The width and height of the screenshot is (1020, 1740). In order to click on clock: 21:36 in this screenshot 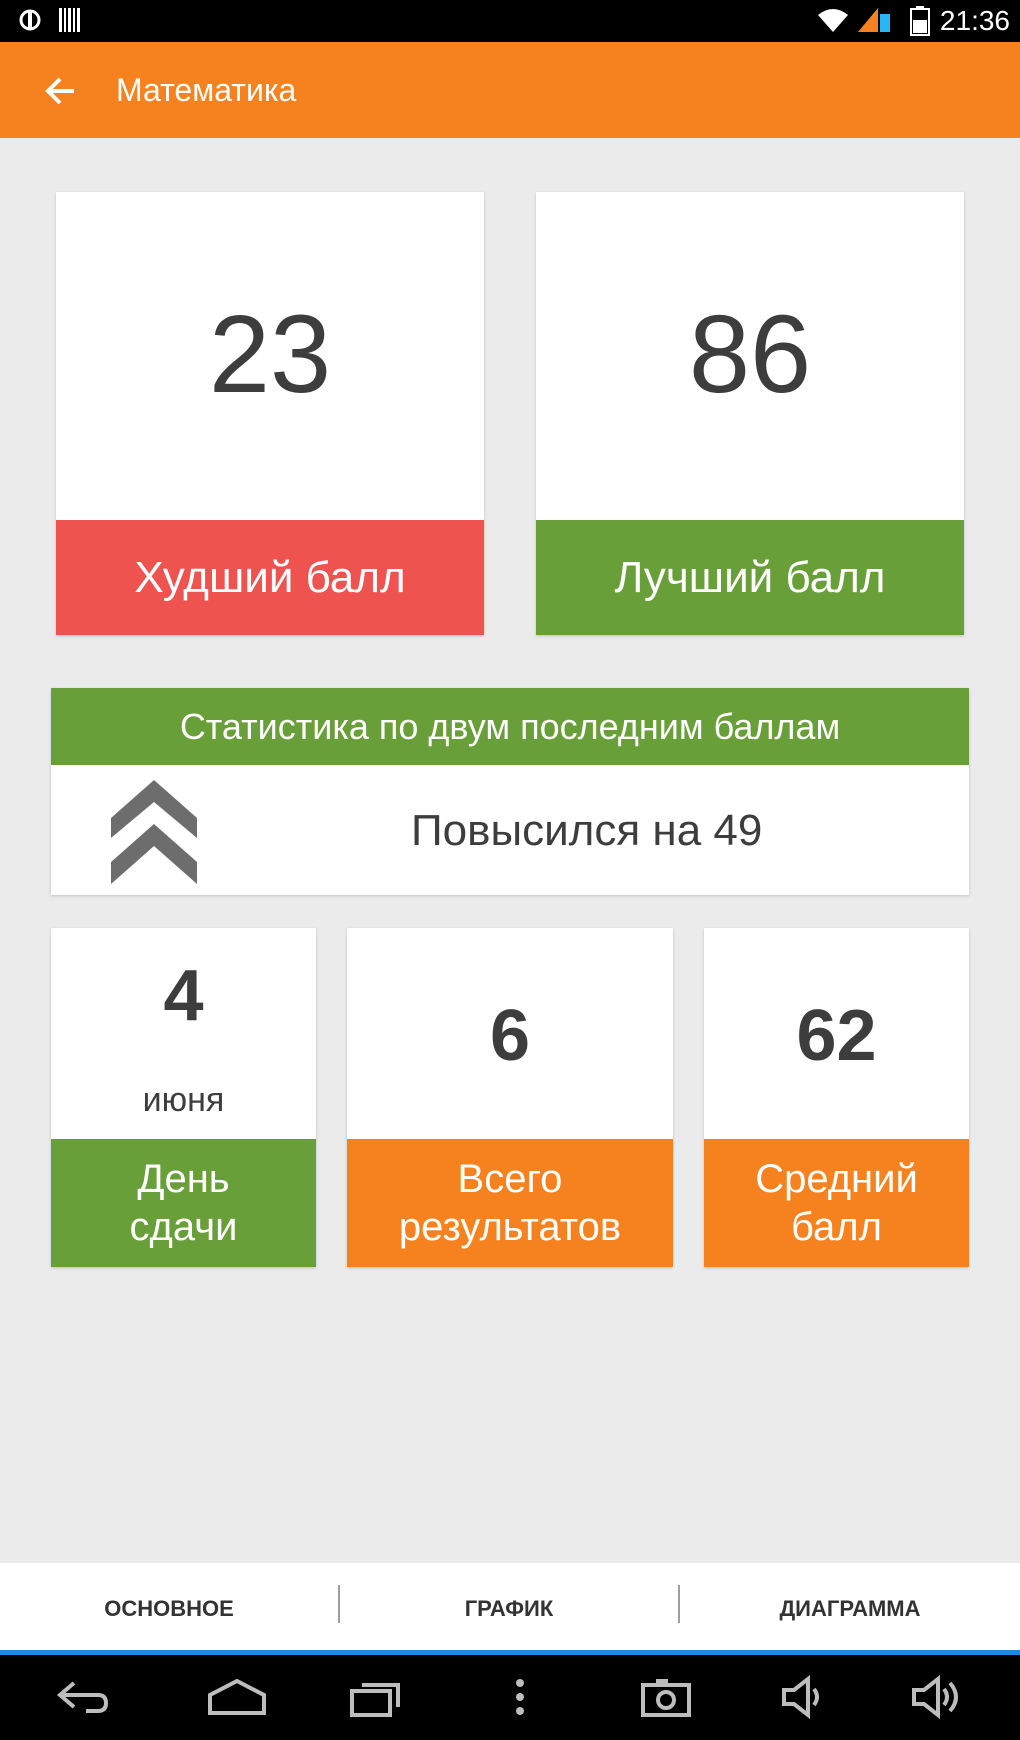, I will do `click(974, 20)`.